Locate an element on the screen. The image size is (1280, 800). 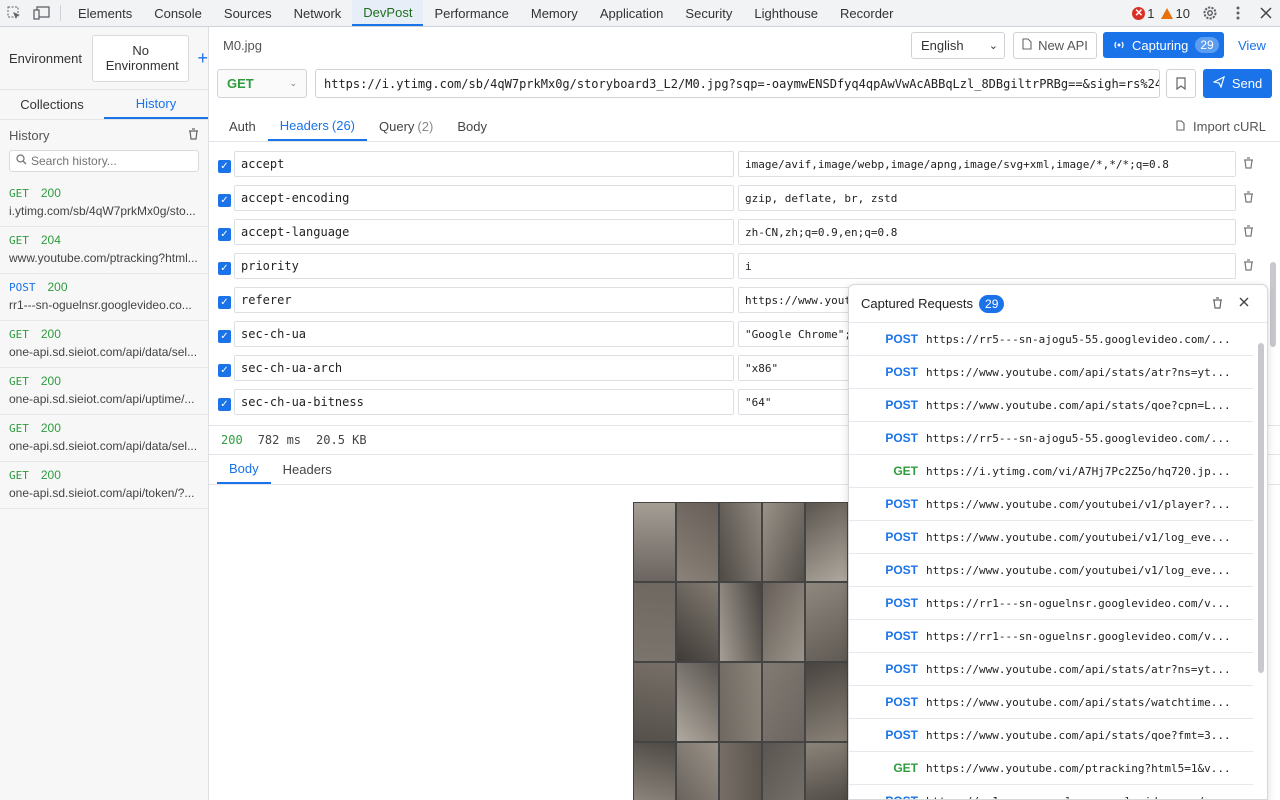
devtools-tab-performance: Performance is located at coordinates (471, 13).